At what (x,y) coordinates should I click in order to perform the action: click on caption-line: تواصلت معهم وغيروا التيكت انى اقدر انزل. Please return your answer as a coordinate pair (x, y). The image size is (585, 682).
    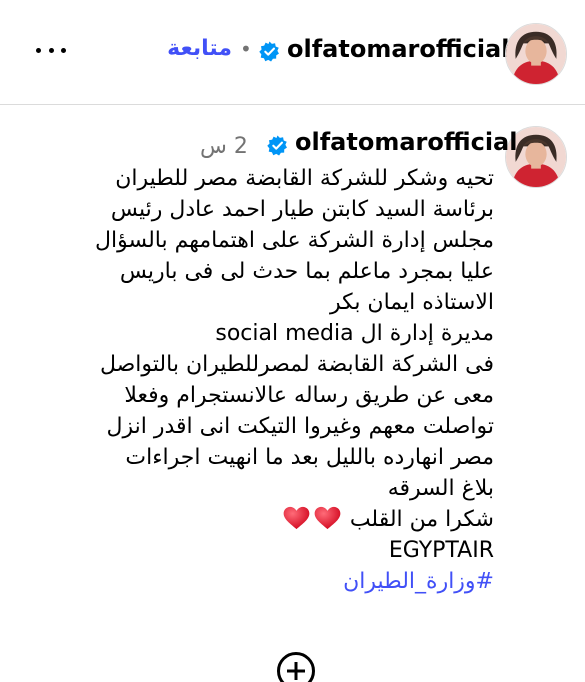
    Looking at the image, I should click on (300, 426).